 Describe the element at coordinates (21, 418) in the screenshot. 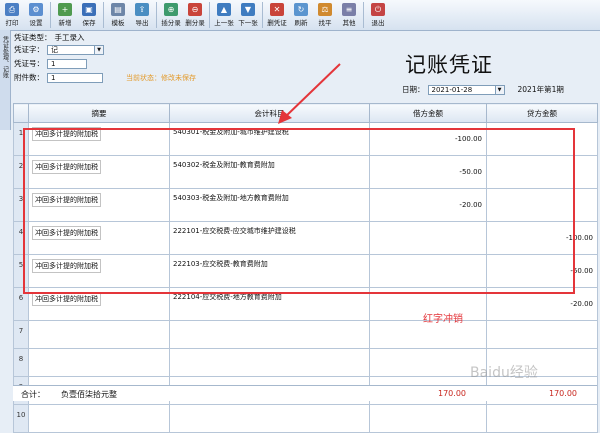

I see `row-number: 10` at that location.